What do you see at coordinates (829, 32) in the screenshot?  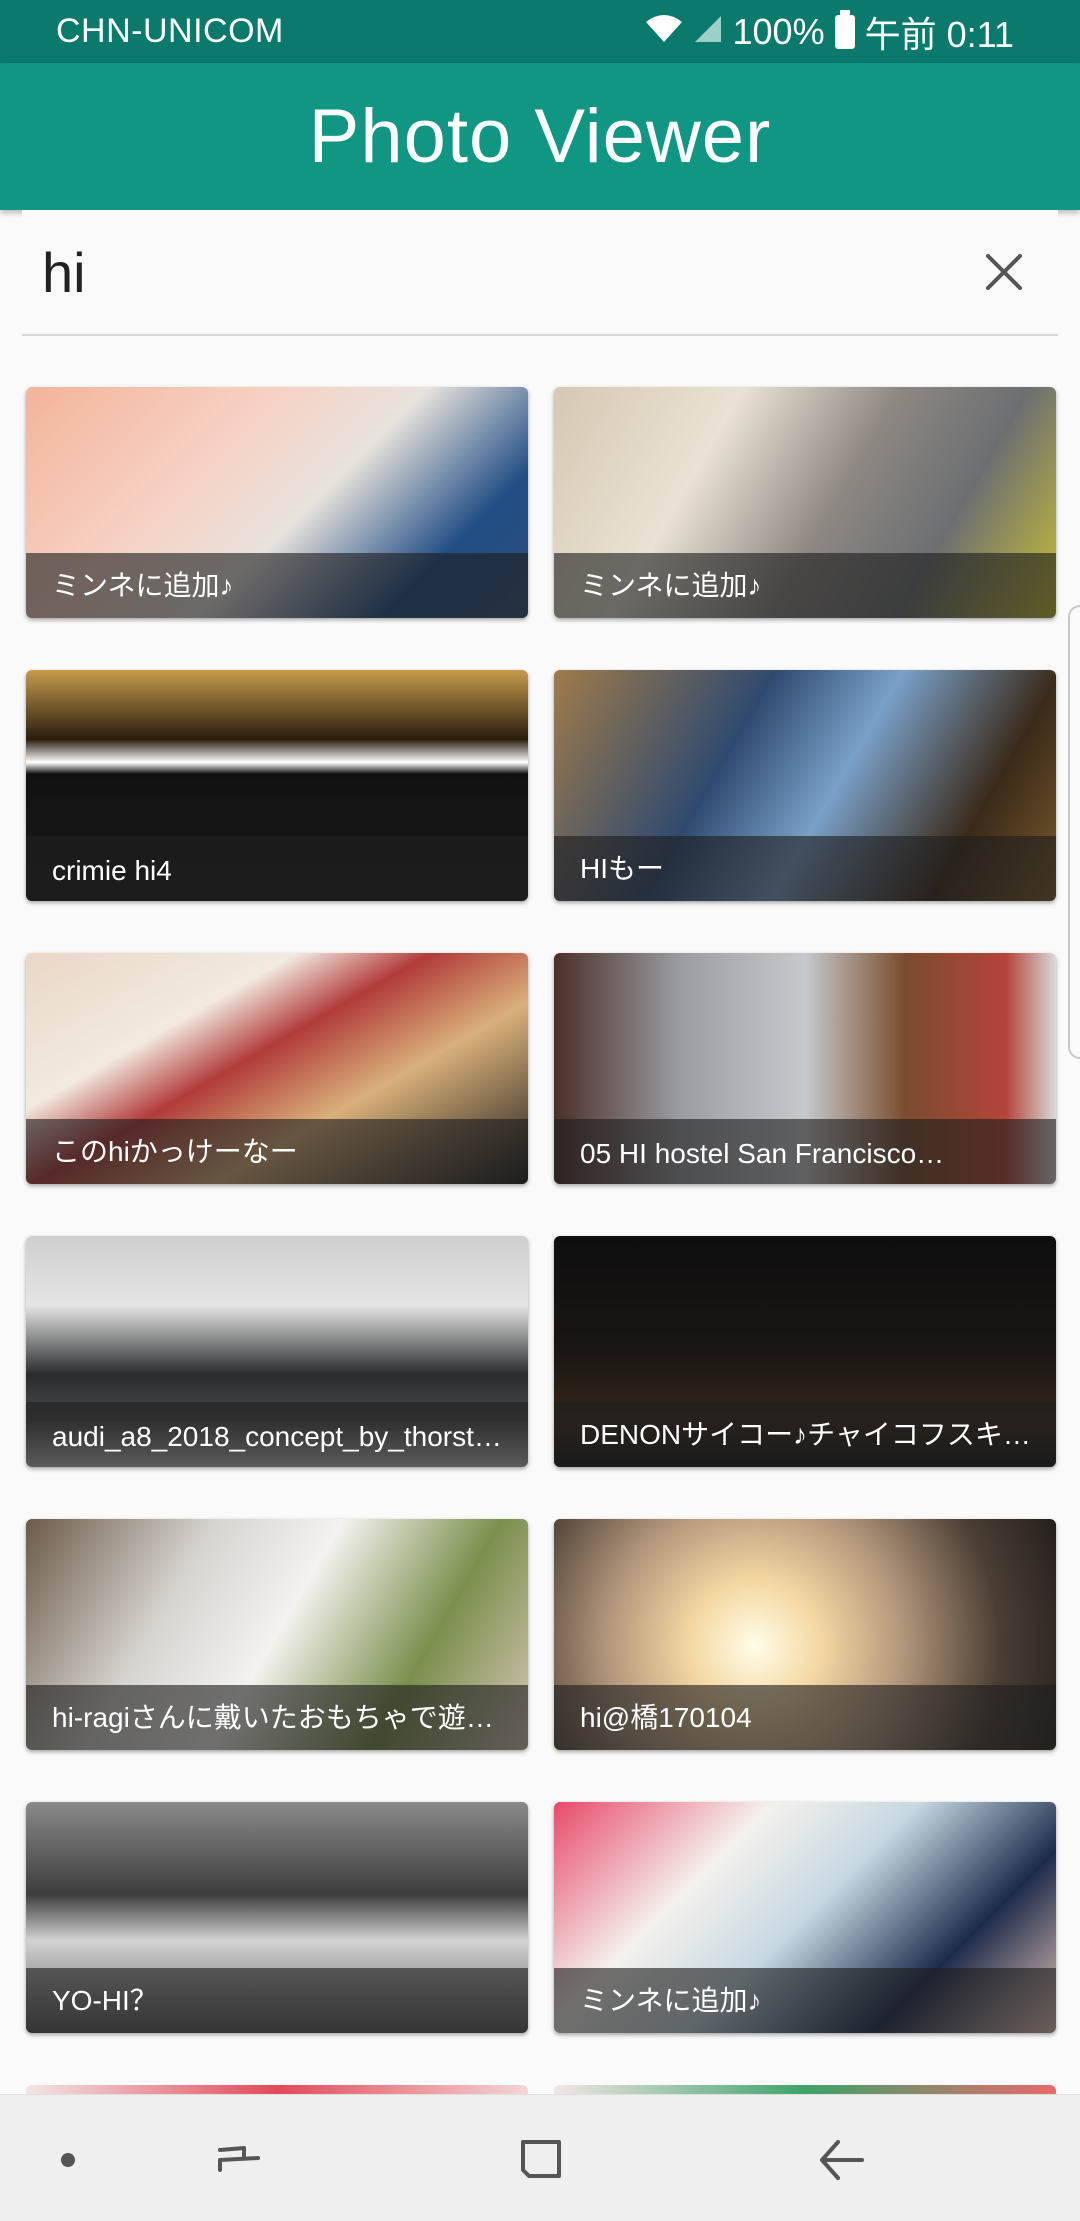 I see `status-indicators: 100% 午前 0:11` at bounding box center [829, 32].